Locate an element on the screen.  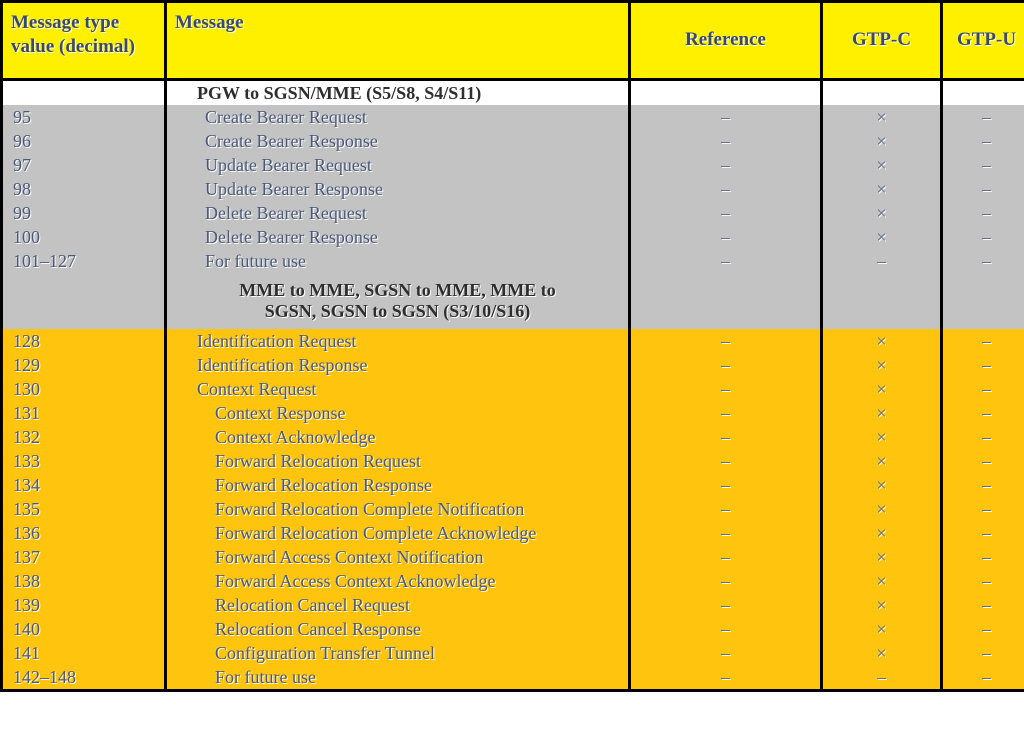
cell-message-type-value: 129 is located at coordinates (84, 365).